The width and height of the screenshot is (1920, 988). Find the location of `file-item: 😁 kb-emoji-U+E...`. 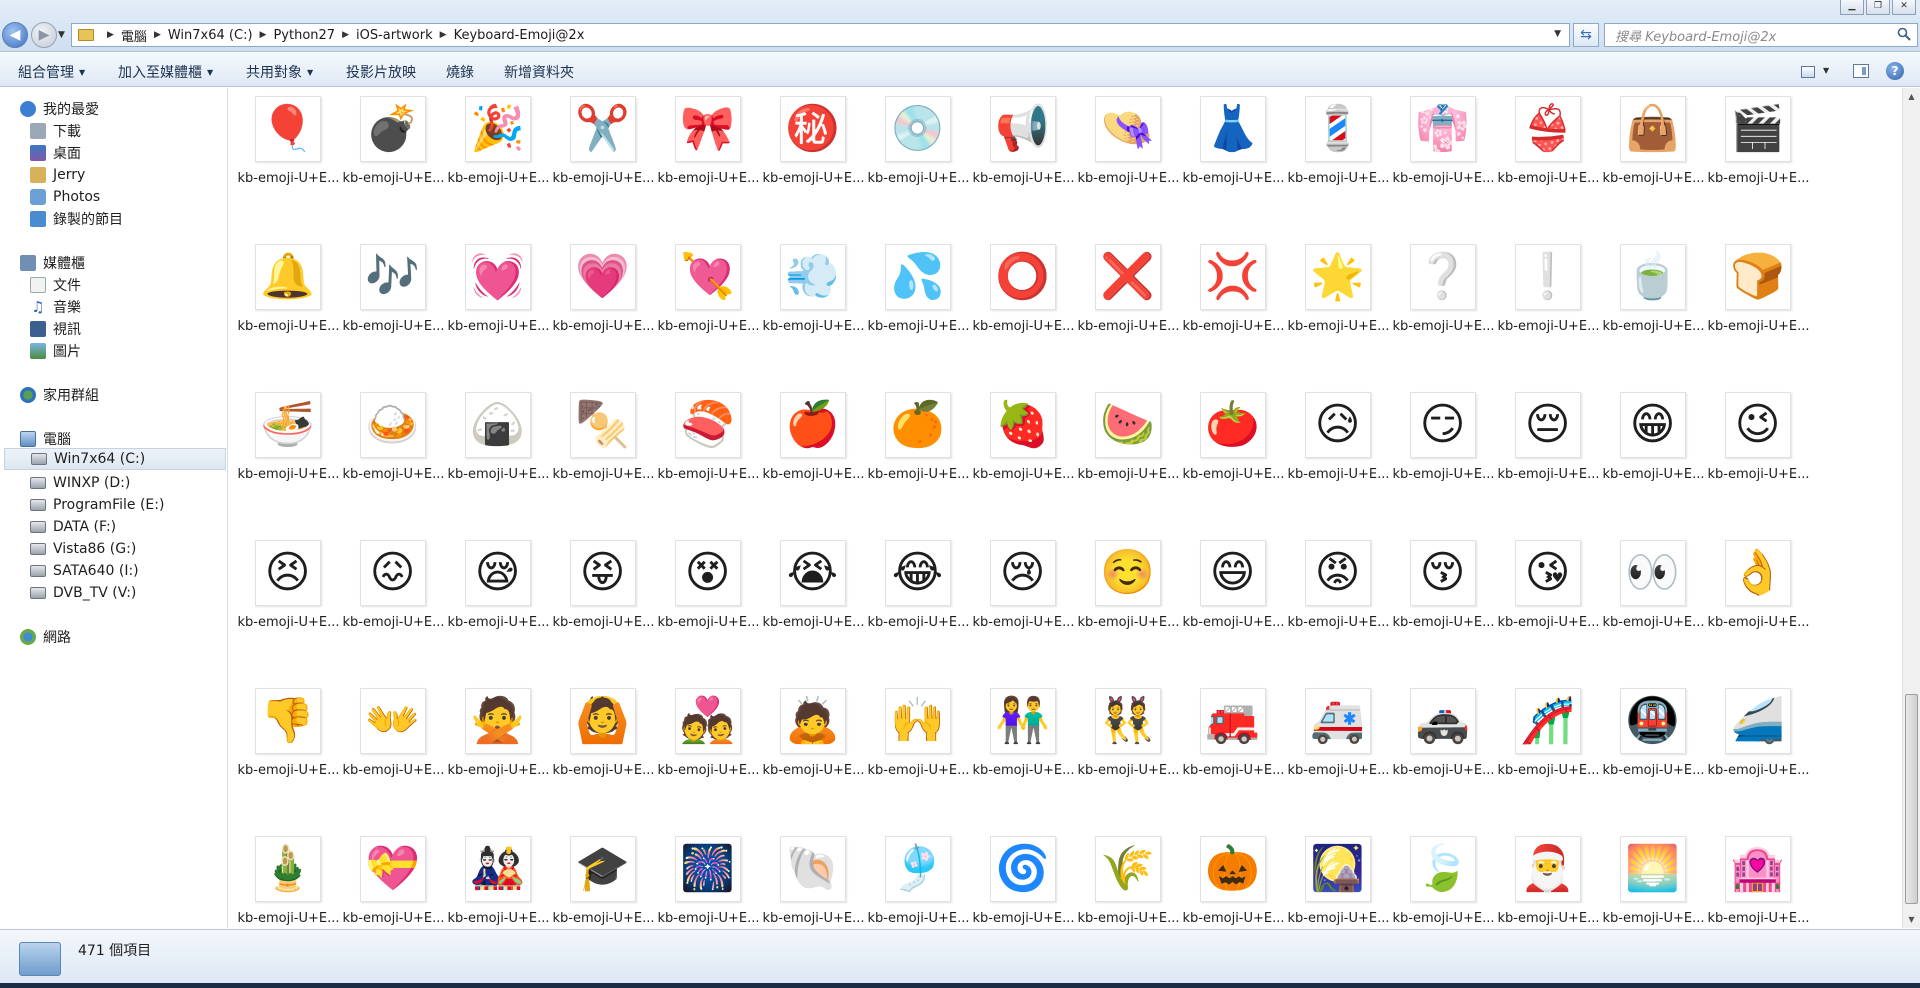

file-item: 😁 kb-emoji-U+E... is located at coordinates (1652, 458).